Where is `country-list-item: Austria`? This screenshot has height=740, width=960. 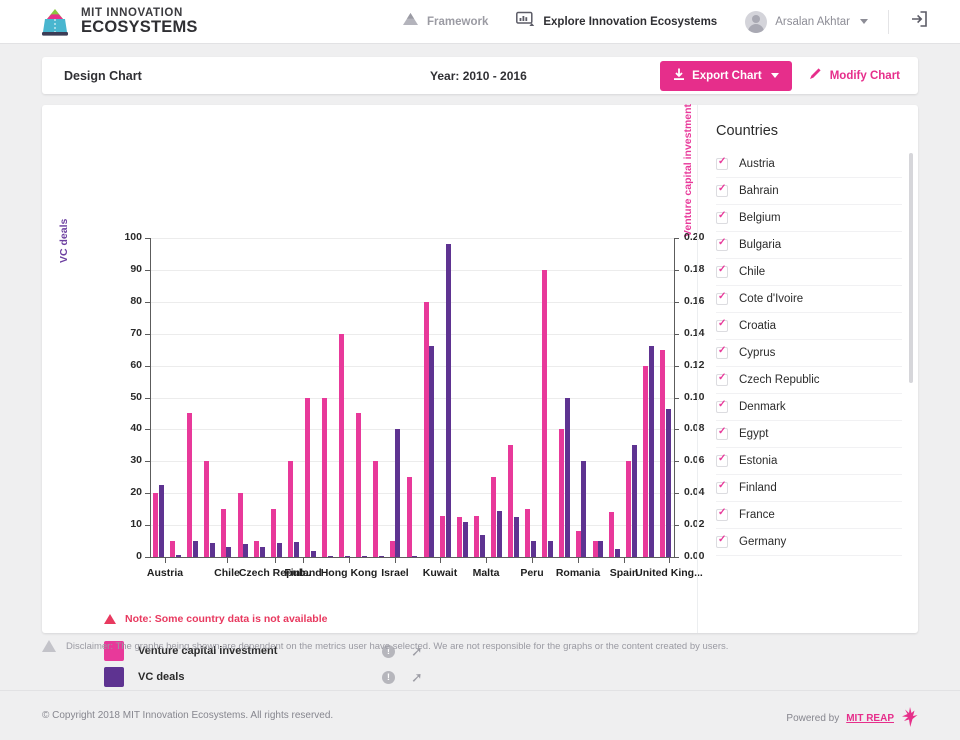 country-list-item: Austria is located at coordinates (809, 164).